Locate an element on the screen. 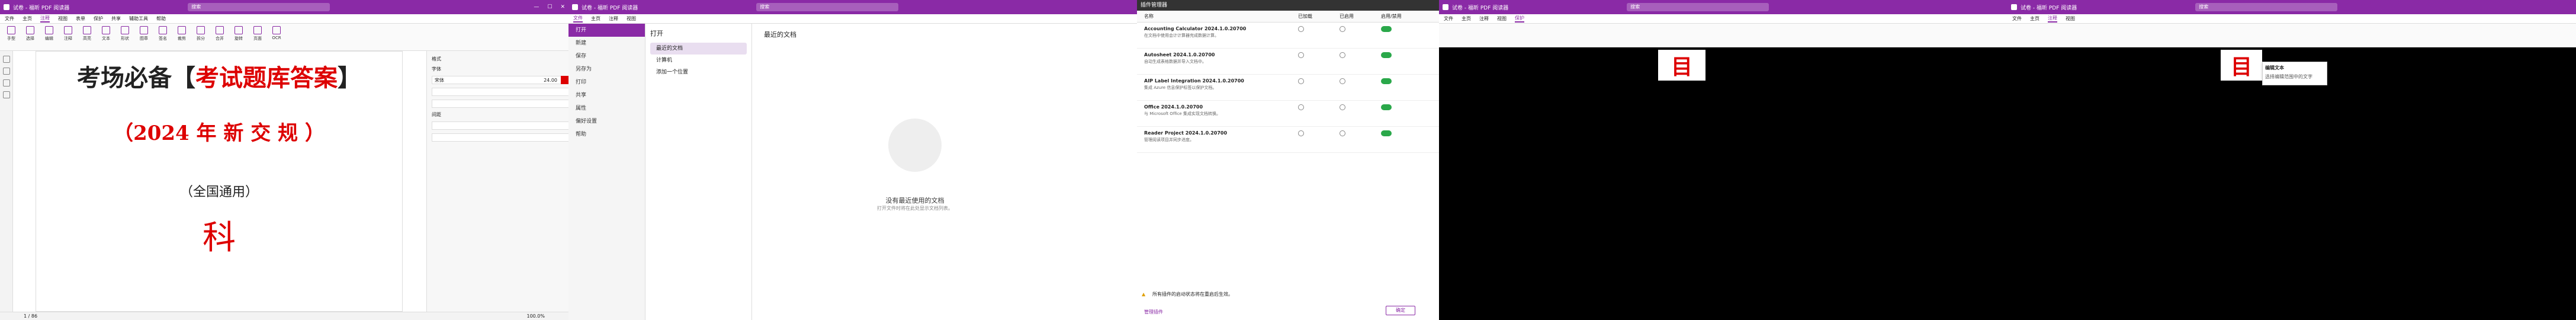 This screenshot has width=2576, height=320. menu-form: 表单 is located at coordinates (80, 18).